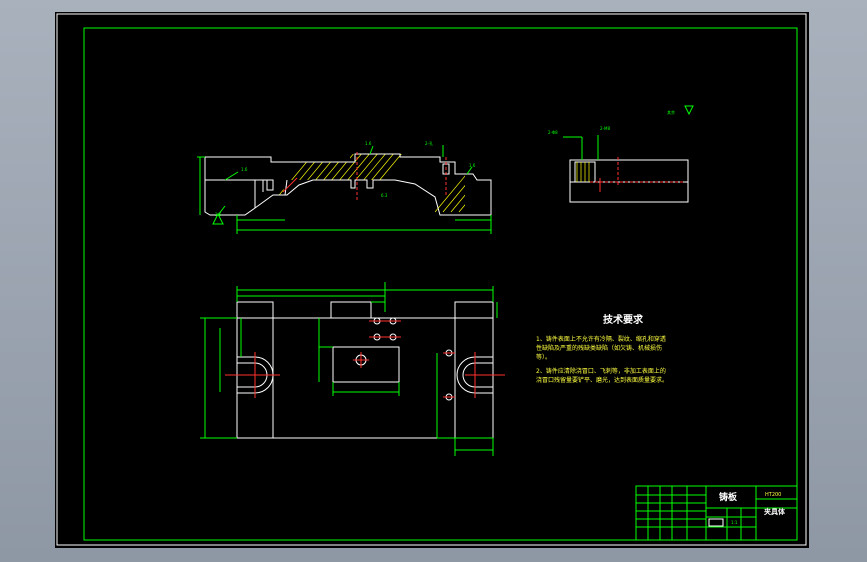  What do you see at coordinates (244, 169) in the screenshot?
I see `roughness-left-top: 1.6` at bounding box center [244, 169].